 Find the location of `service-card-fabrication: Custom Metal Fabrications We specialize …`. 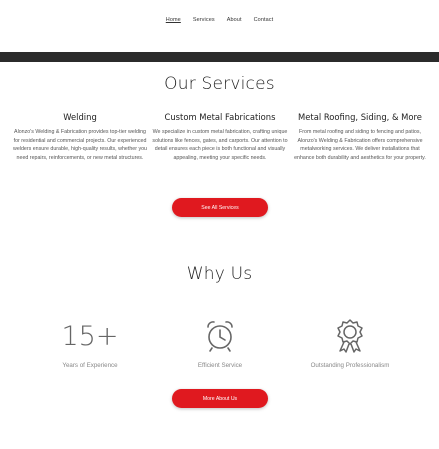

service-card-fabrication: Custom Metal Fabrications We specialize … is located at coordinates (220, 137).